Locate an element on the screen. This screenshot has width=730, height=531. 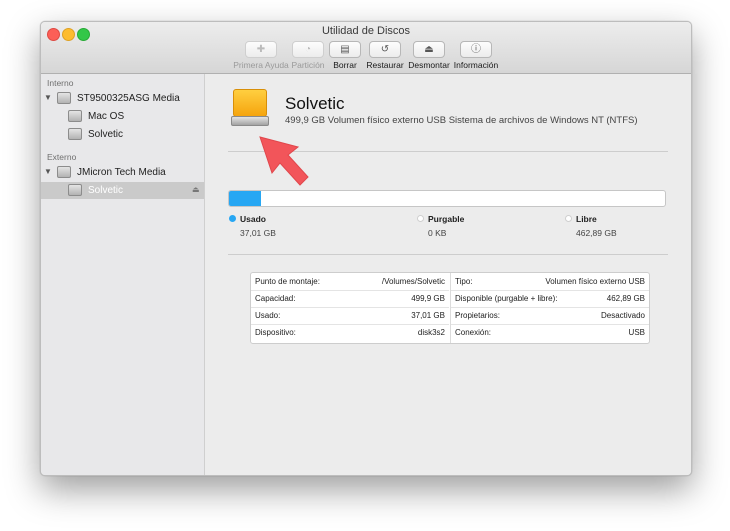
info-row: Dispositivo: disk3s2 is located at coordinates (350, 332).